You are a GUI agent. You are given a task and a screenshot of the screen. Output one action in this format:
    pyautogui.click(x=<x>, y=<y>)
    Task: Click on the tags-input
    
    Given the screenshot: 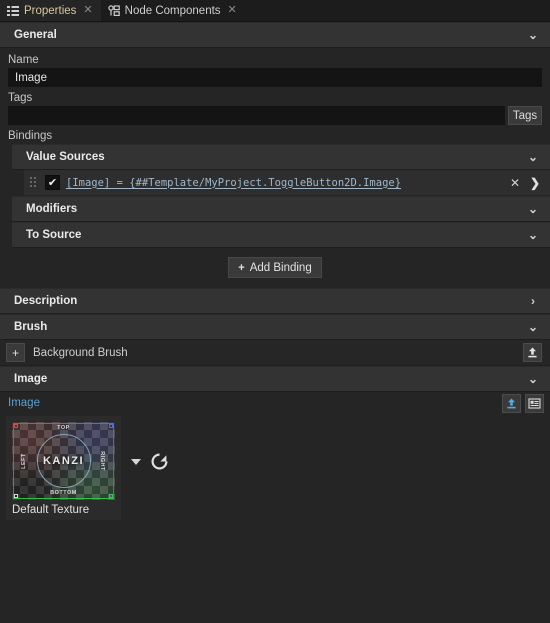 What is the action you would take?
    pyautogui.click(x=256, y=115)
    